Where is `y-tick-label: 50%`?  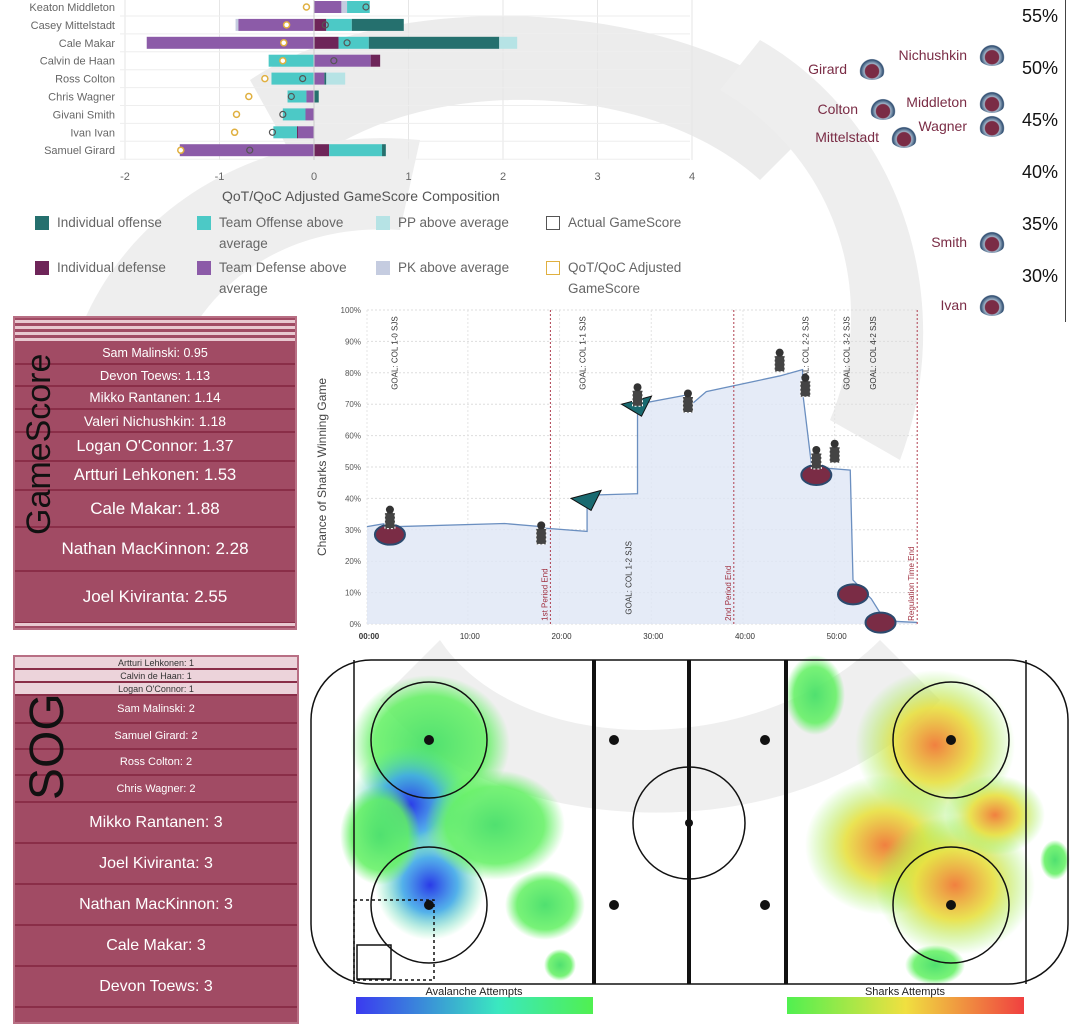 y-tick-label: 50% is located at coordinates (353, 467).